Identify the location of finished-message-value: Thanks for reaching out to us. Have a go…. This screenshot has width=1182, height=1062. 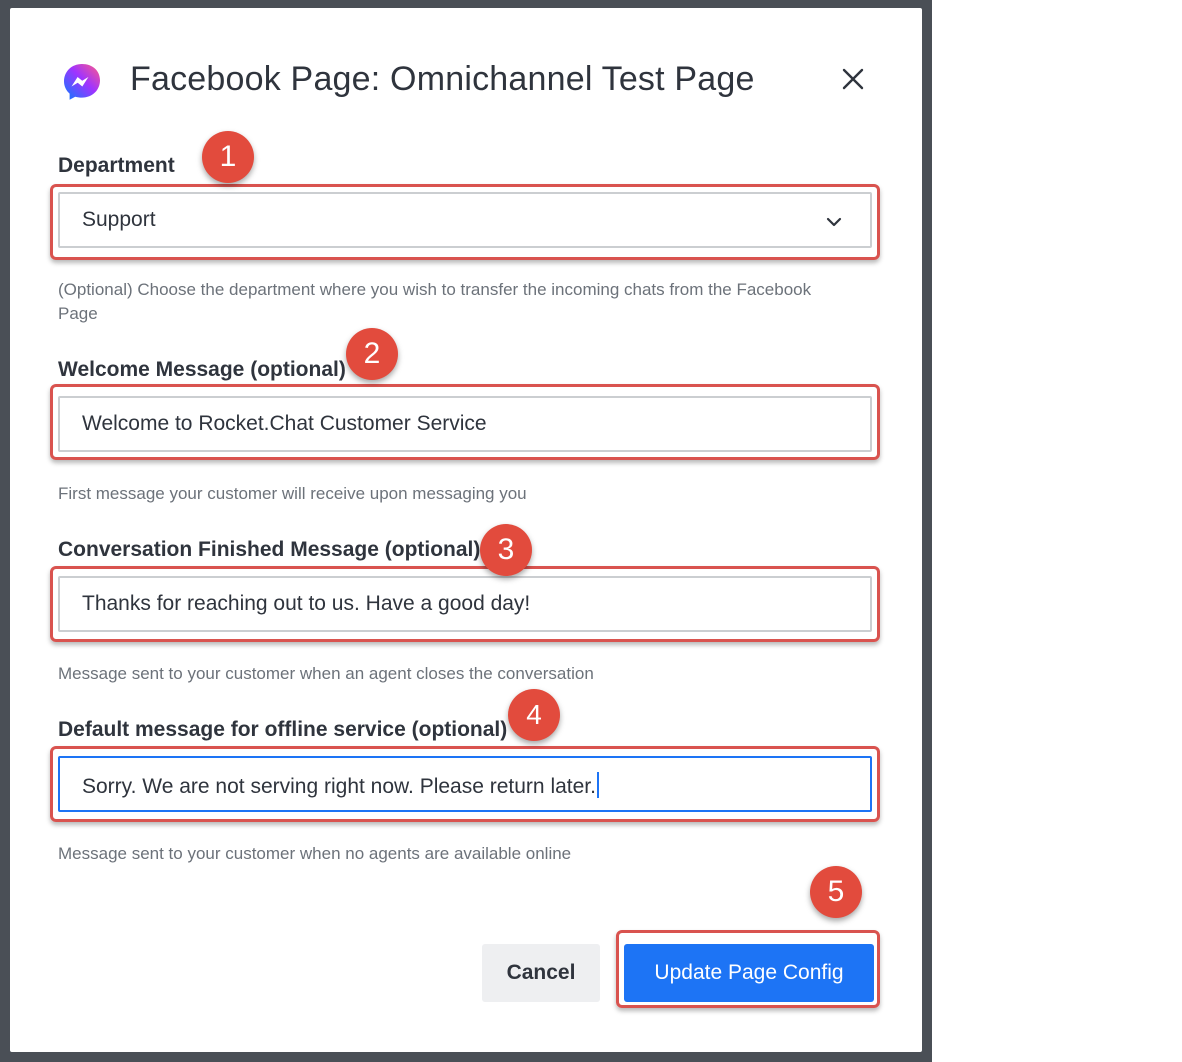
(306, 603).